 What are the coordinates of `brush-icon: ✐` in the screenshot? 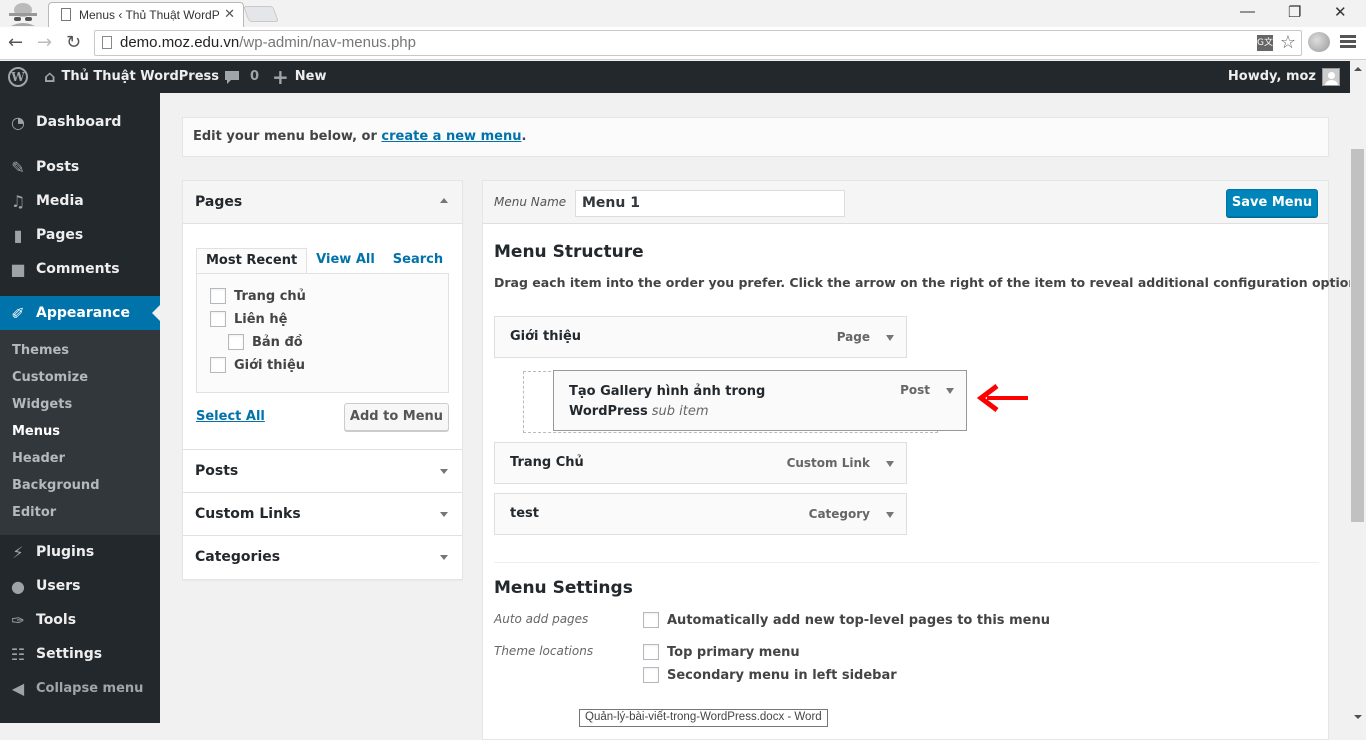 It's located at (18, 313).